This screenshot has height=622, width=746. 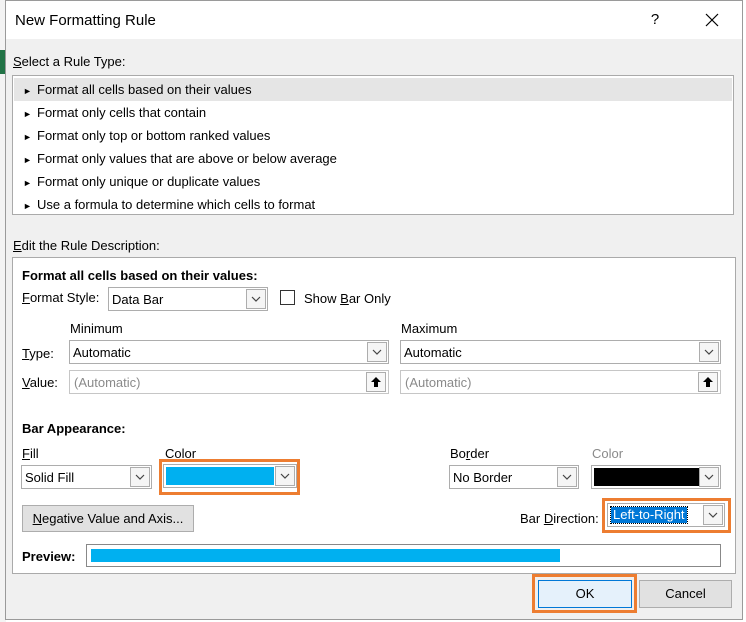 What do you see at coordinates (646, 477) in the screenshot?
I see `border-color-swatch` at bounding box center [646, 477].